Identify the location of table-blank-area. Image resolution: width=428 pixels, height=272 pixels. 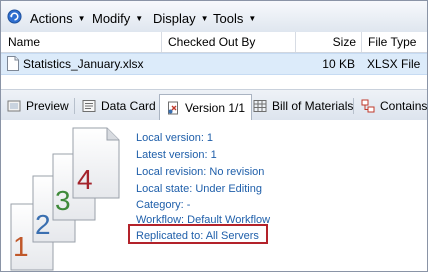
(214, 82).